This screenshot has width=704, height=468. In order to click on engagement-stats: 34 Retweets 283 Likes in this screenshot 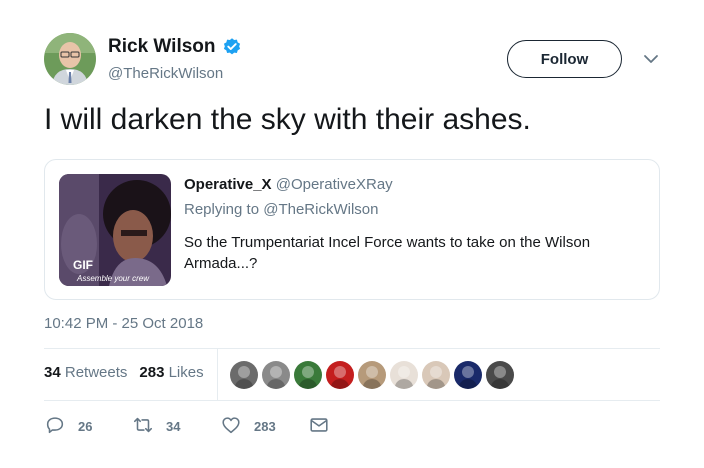, I will do `click(124, 372)`.